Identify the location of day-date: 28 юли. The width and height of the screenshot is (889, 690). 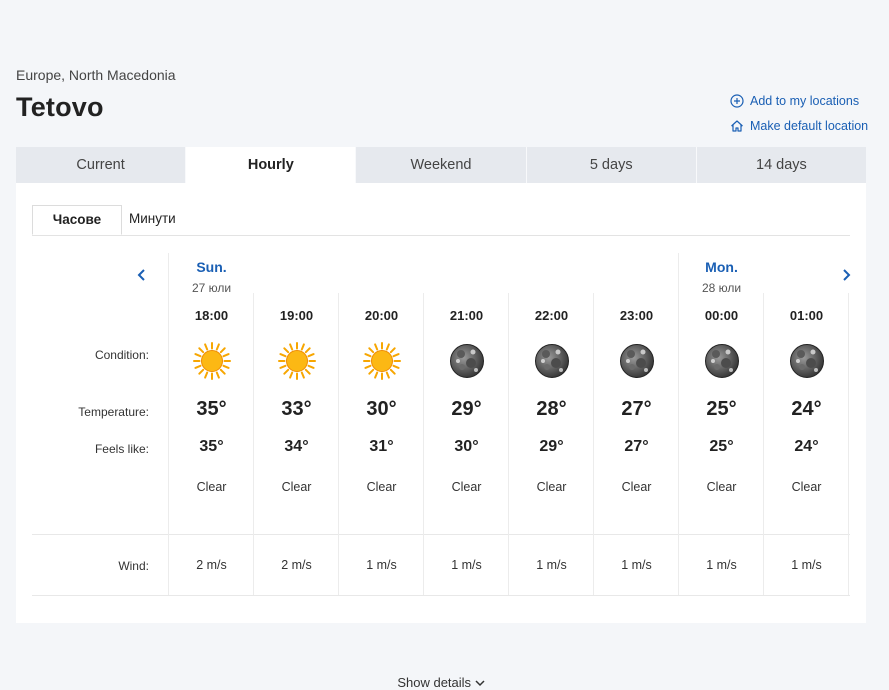
(721, 288).